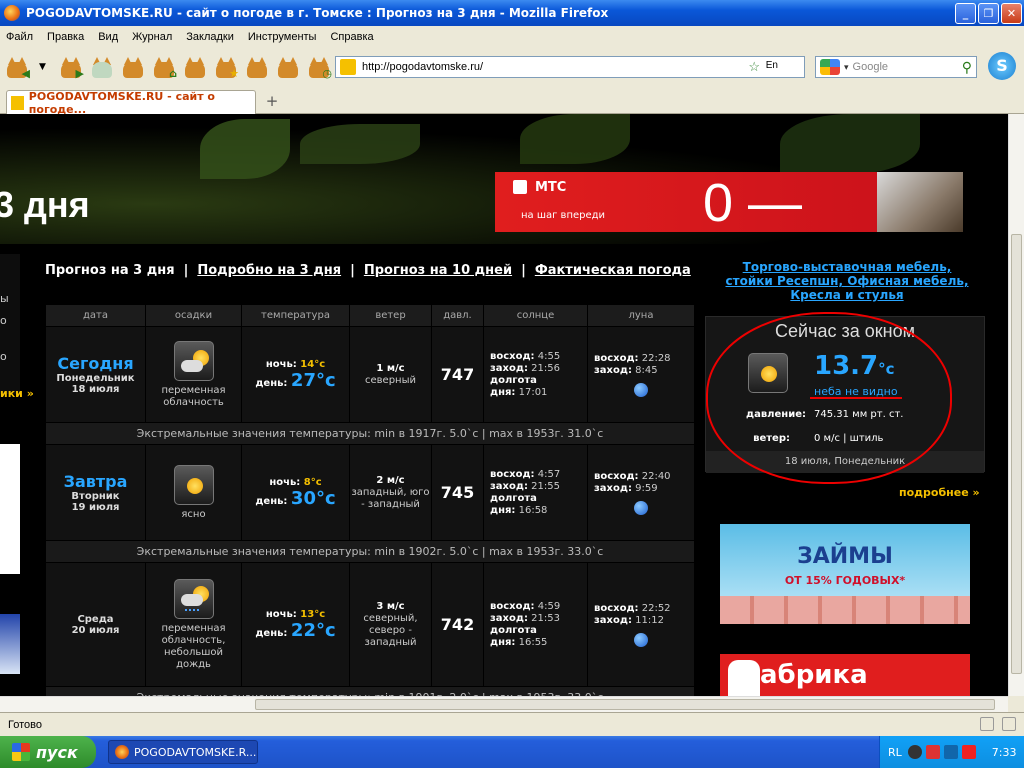 This screenshot has width=1024, height=768. I want to click on temp-cell: ночь: 14°c день: 27°c, so click(295, 374).